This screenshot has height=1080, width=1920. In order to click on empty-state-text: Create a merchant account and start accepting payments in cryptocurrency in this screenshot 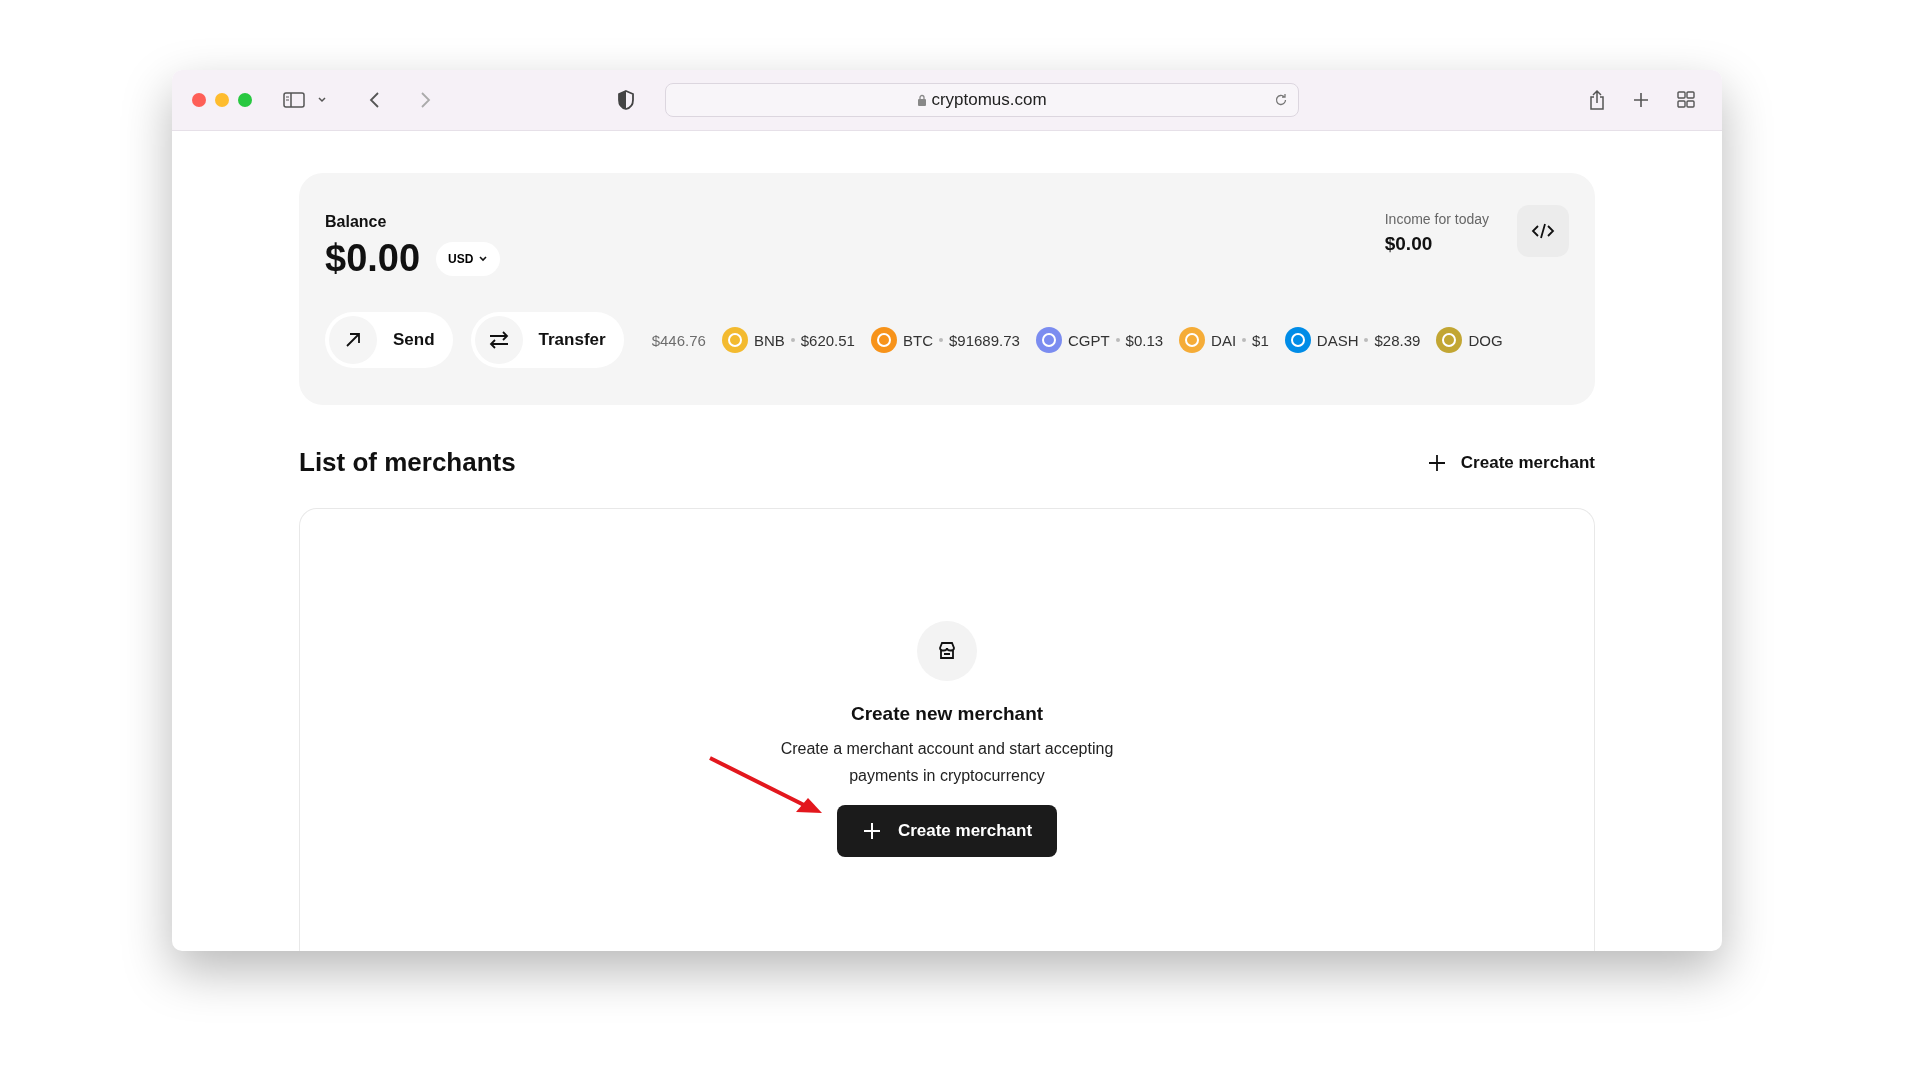, I will do `click(947, 762)`.